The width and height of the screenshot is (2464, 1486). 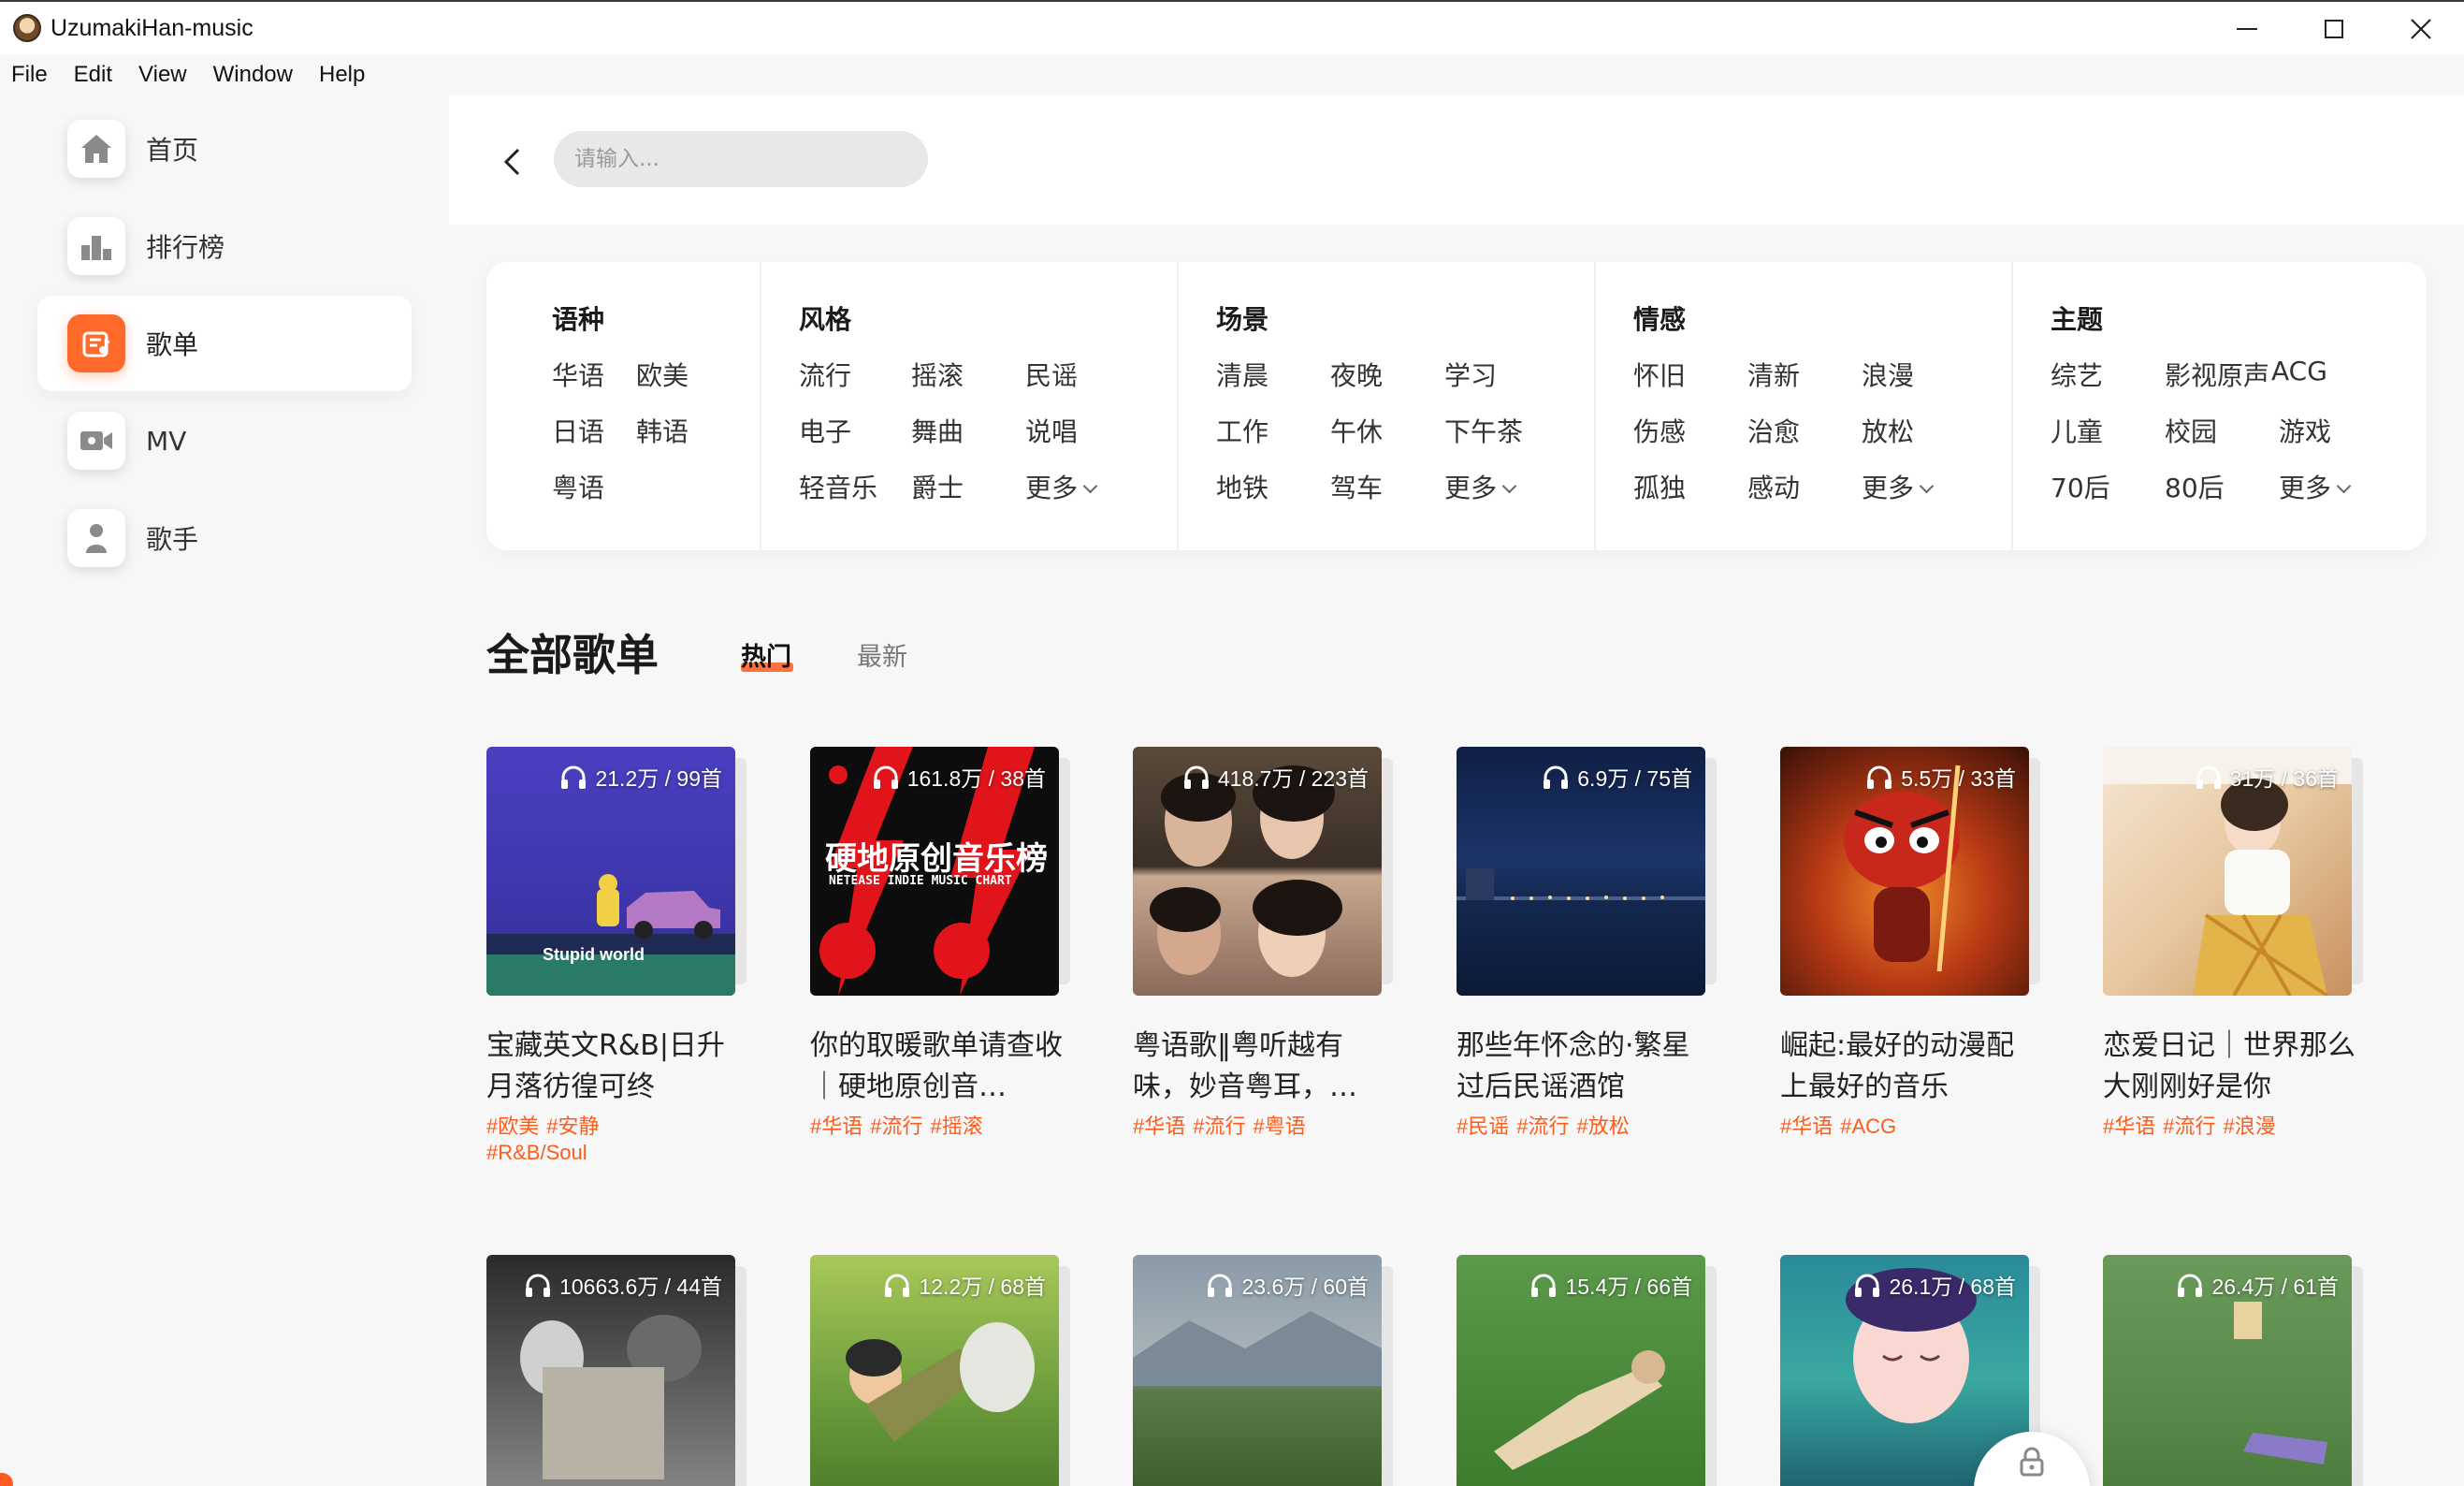 I want to click on category-tag: 民谣, so click(x=1051, y=374).